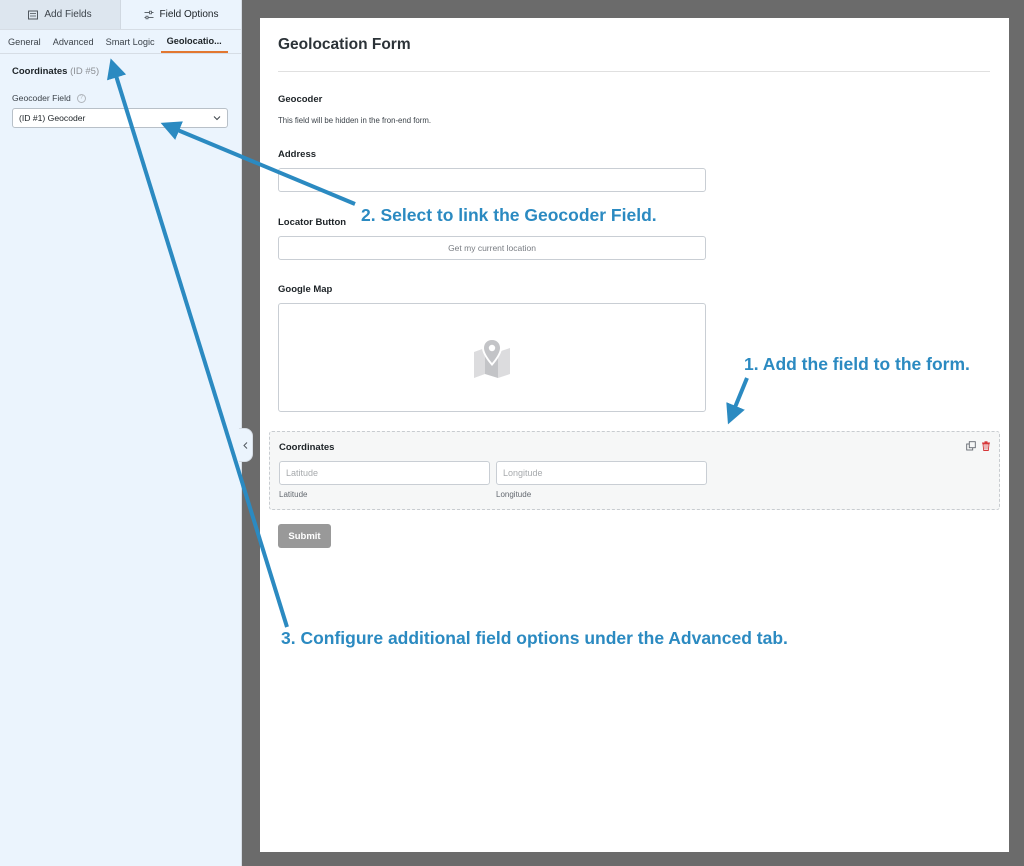 This screenshot has width=1024, height=866. Describe the element at coordinates (85, 71) in the screenshot. I see `selected-field-id: (ID #5)` at that location.